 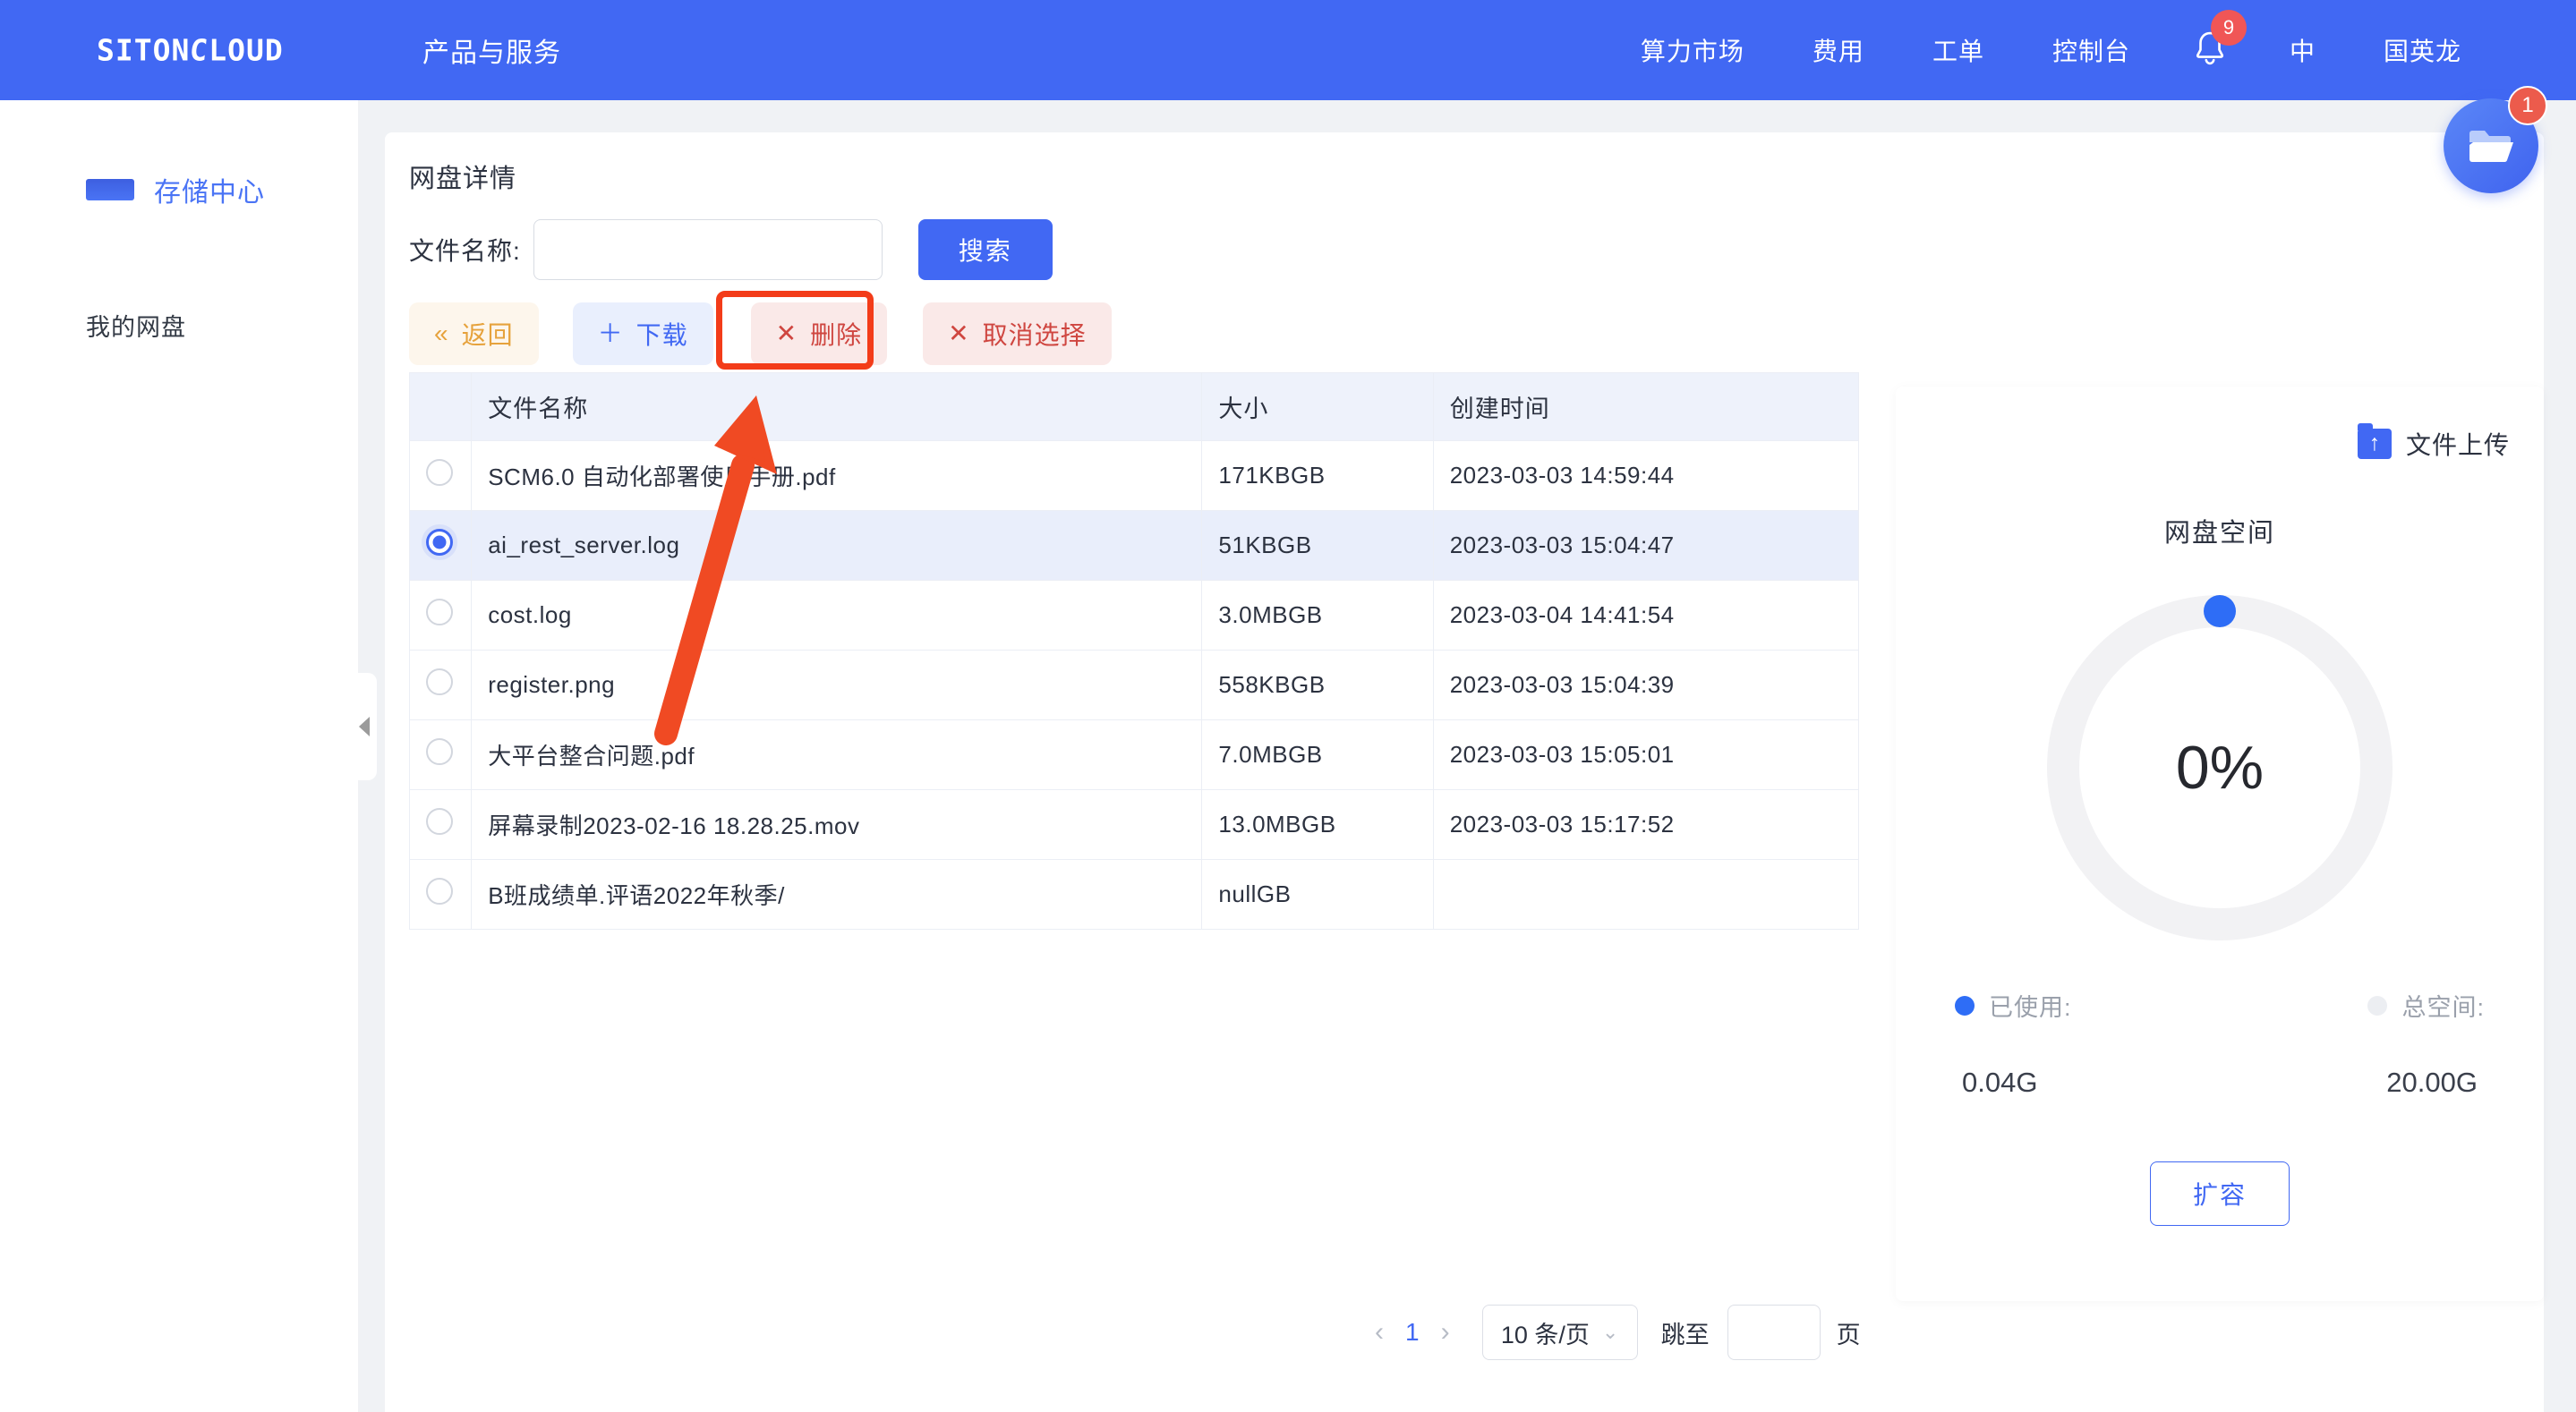 What do you see at coordinates (985, 249) in the screenshot?
I see `search-button: 搜索` at bounding box center [985, 249].